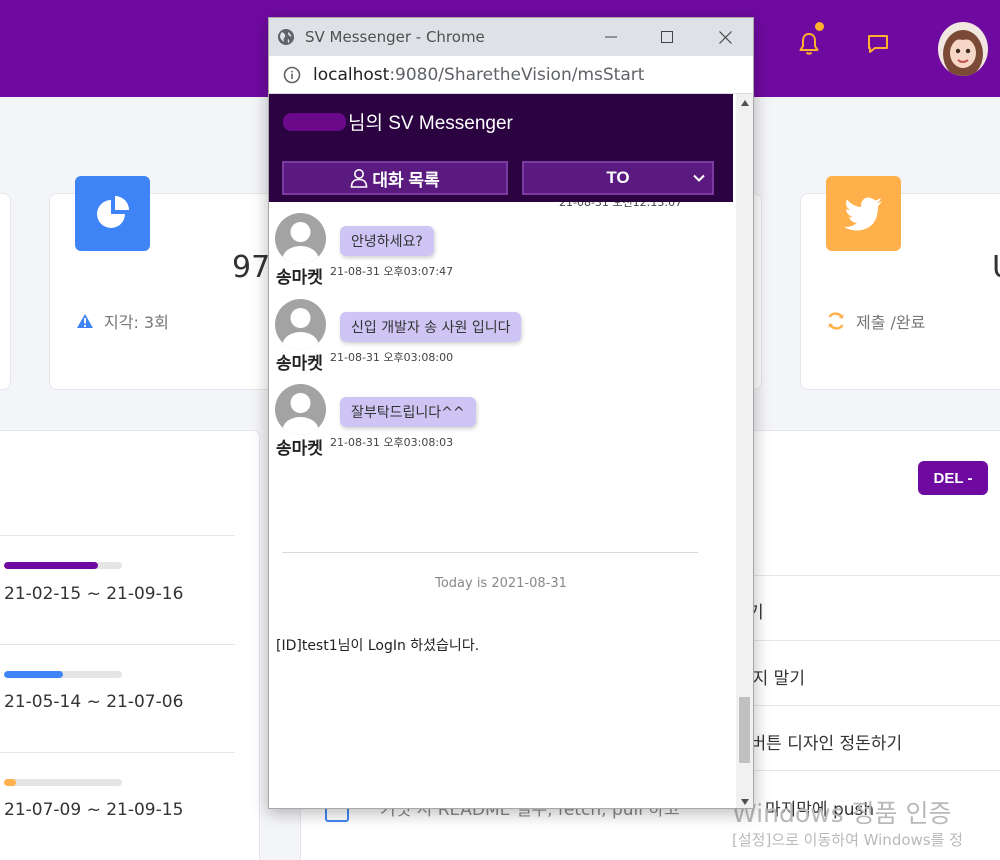  Describe the element at coordinates (292, 75) in the screenshot. I see `info-icon` at that location.